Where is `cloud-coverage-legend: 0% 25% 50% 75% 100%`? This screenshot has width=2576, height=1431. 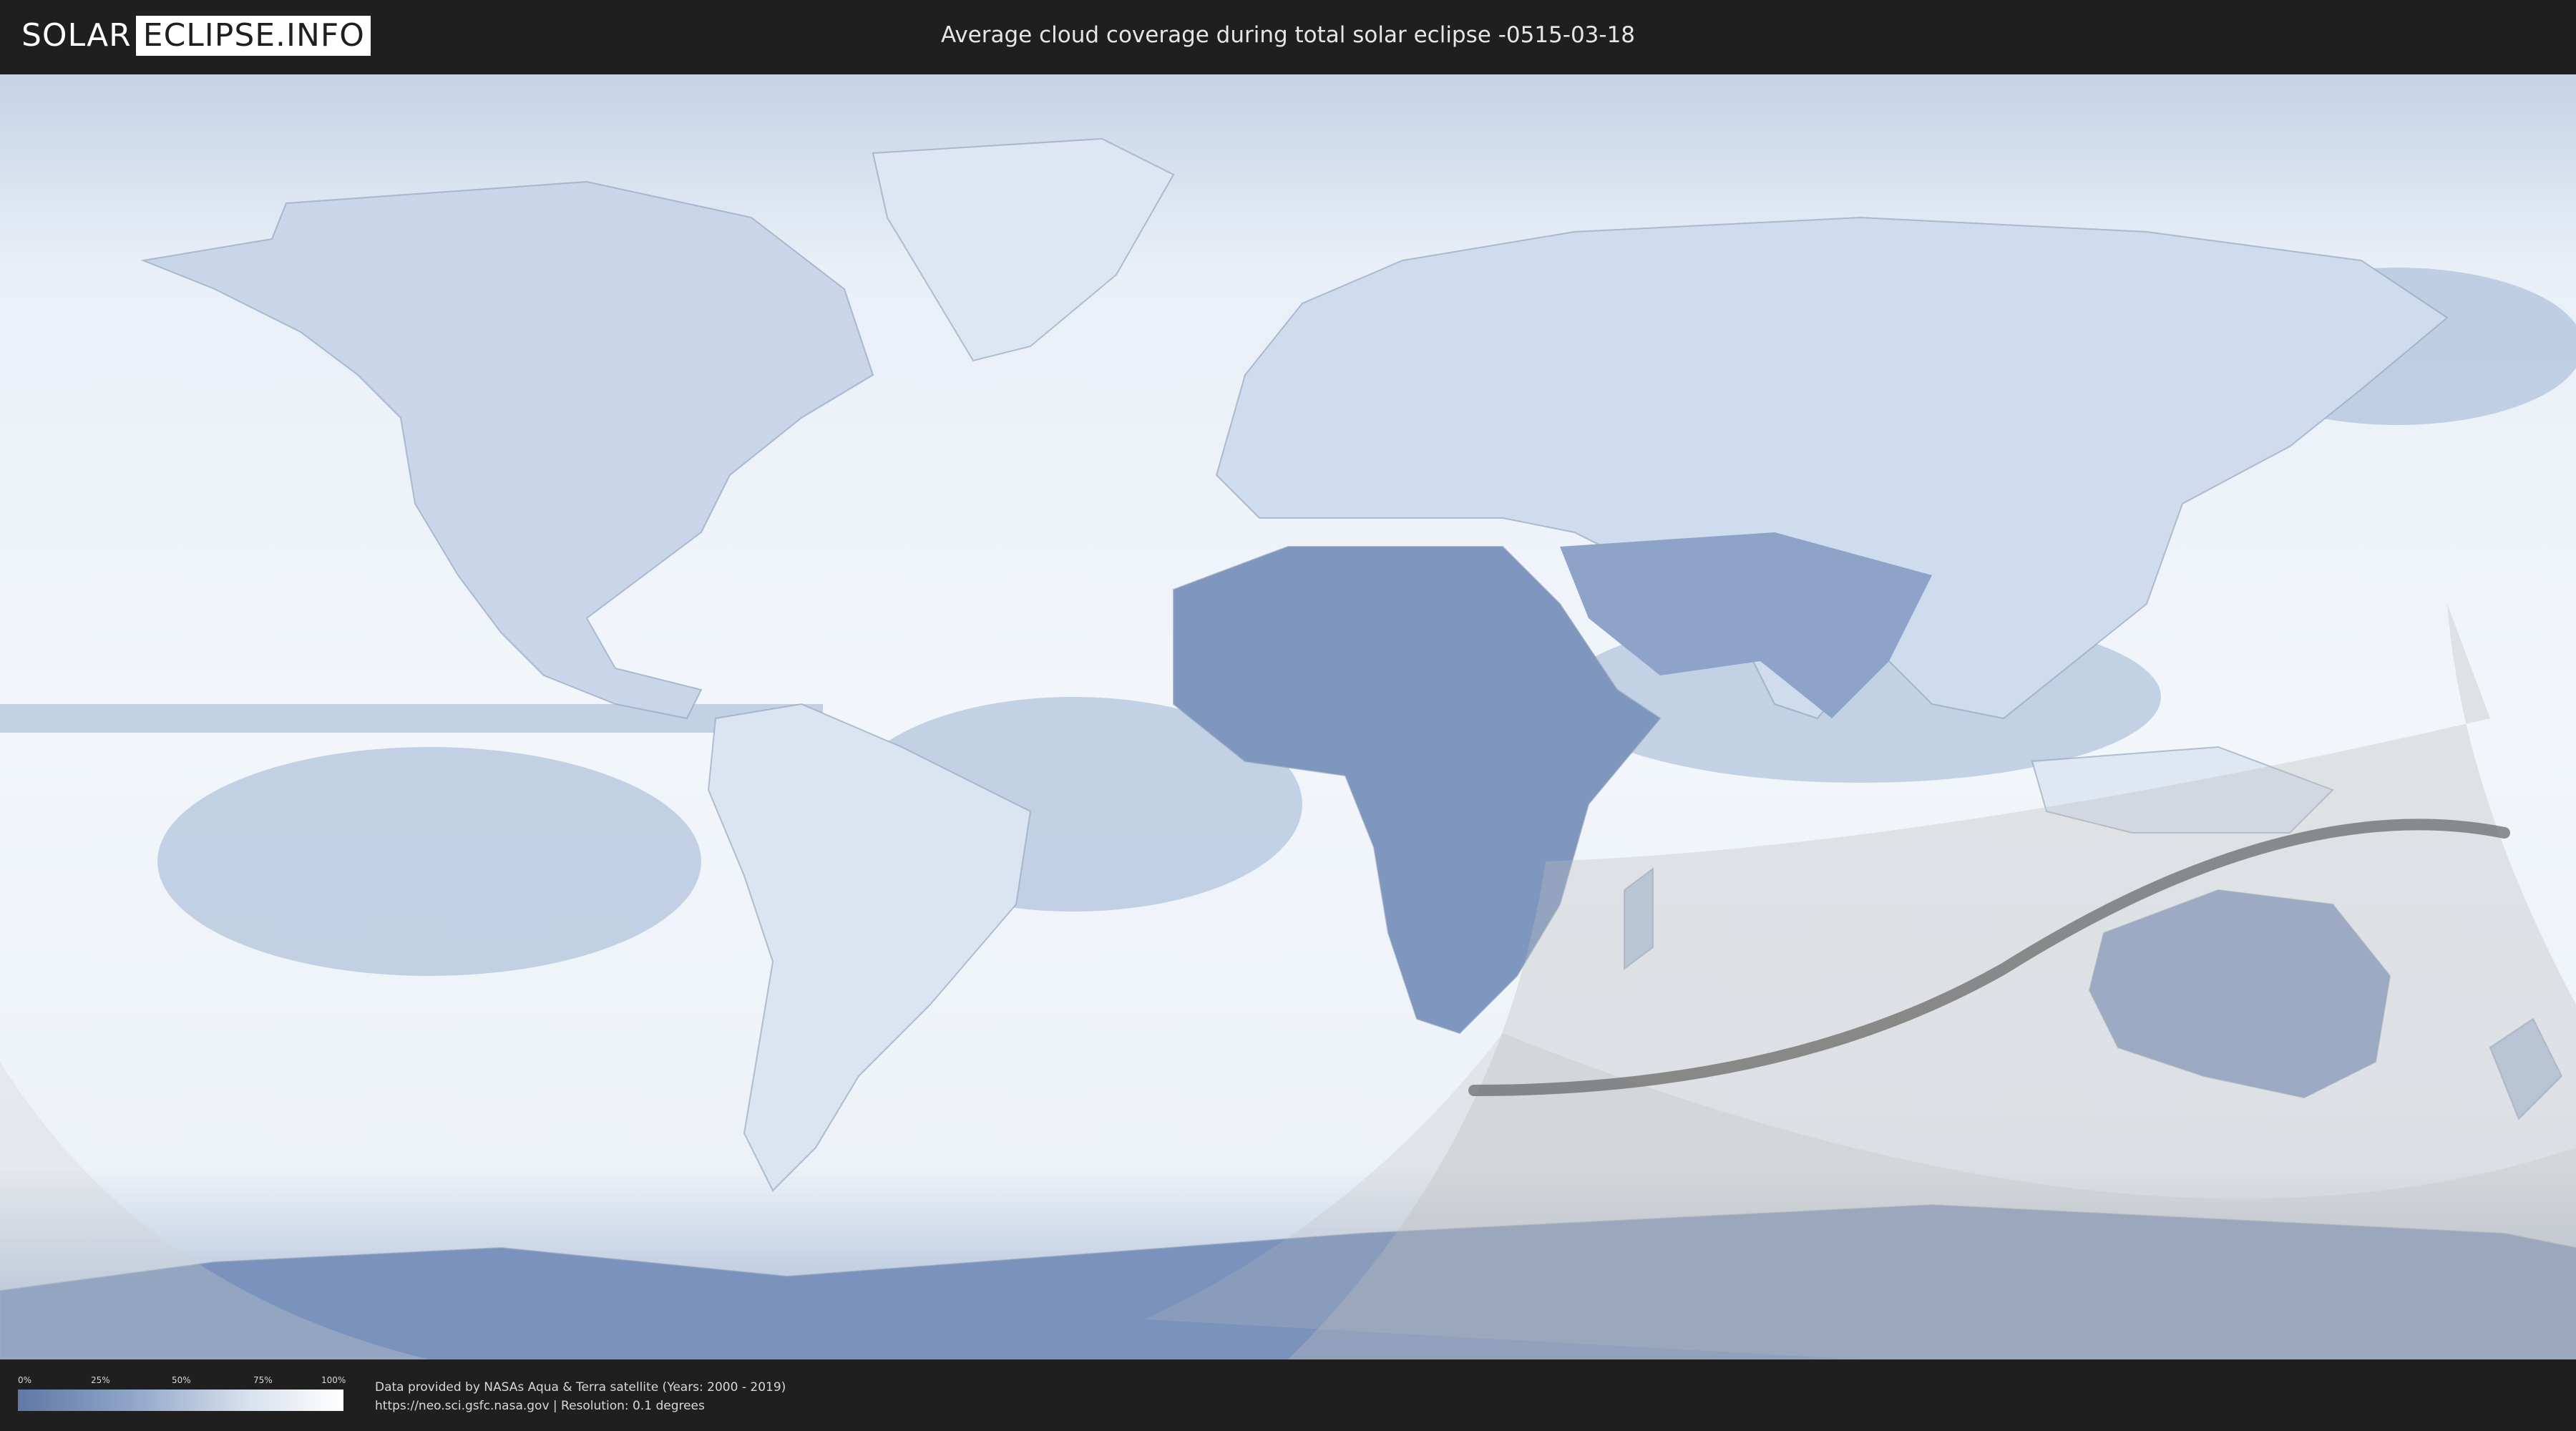 cloud-coverage-legend: 0% 25% 50% 75% 100% is located at coordinates (182, 1393).